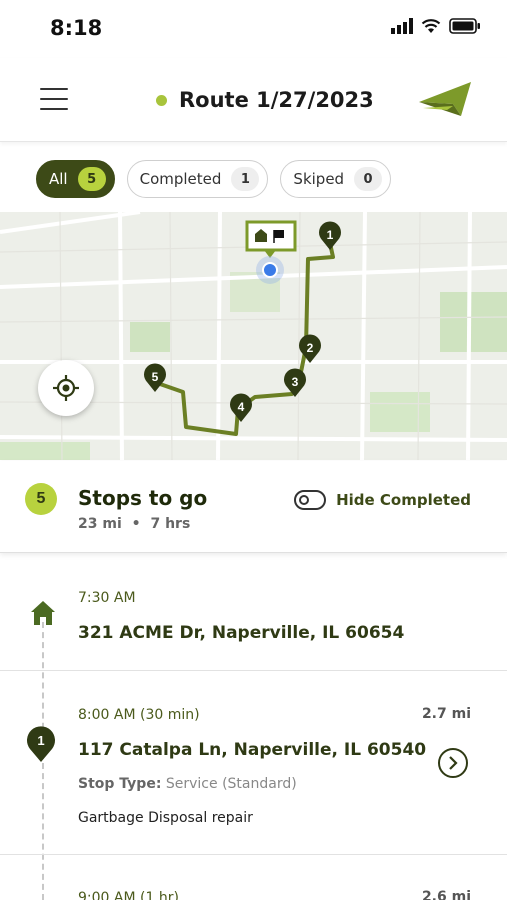  What do you see at coordinates (295, 382) in the screenshot?
I see `marker-label: 3` at bounding box center [295, 382].